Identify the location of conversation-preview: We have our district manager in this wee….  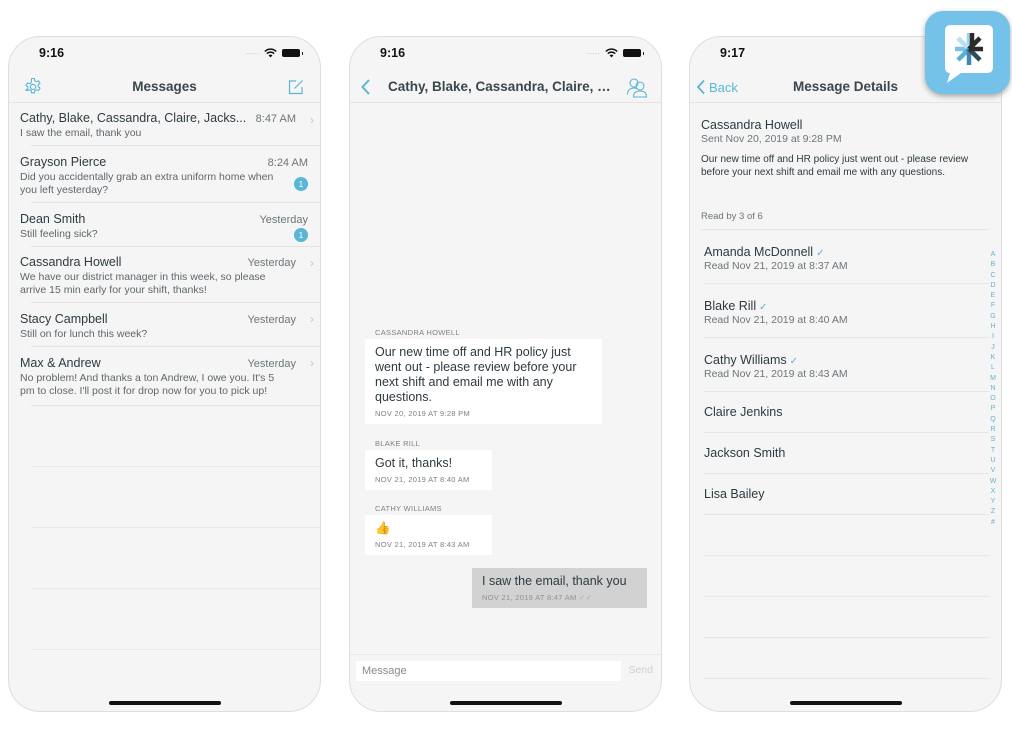
(143, 283).